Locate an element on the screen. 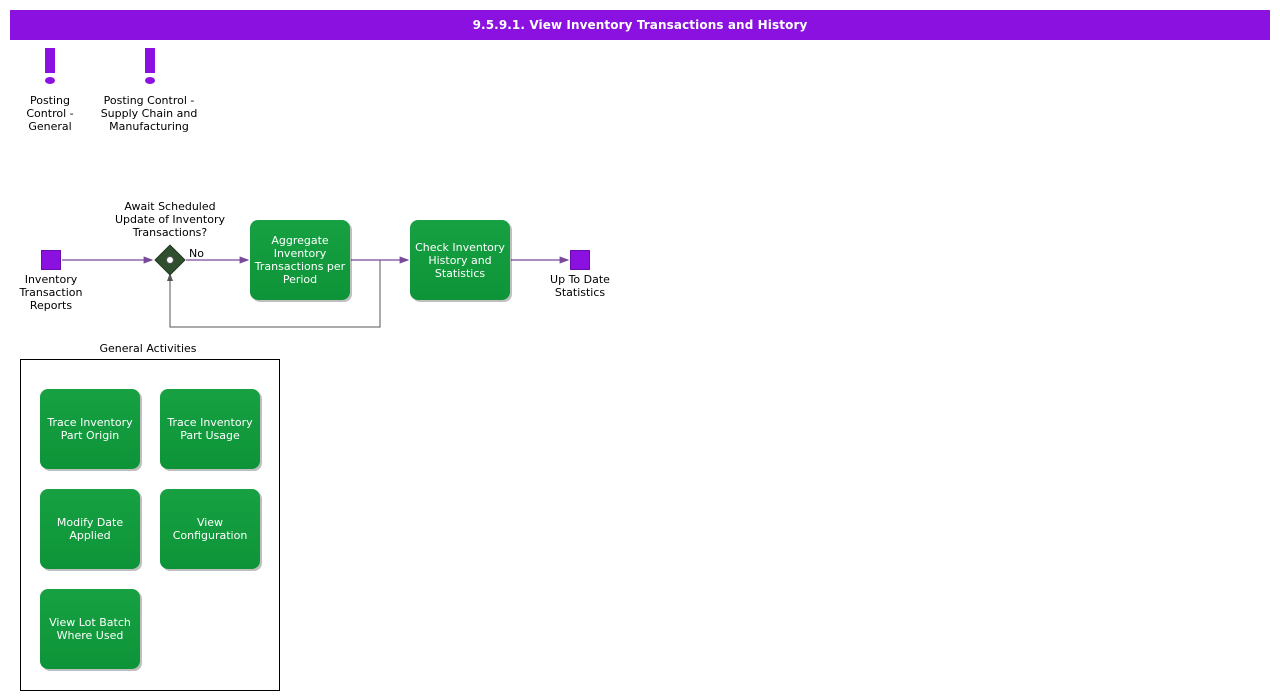  activity-trace-inventory-part-origin: Trace Inventory Part Origin is located at coordinates (90, 429).